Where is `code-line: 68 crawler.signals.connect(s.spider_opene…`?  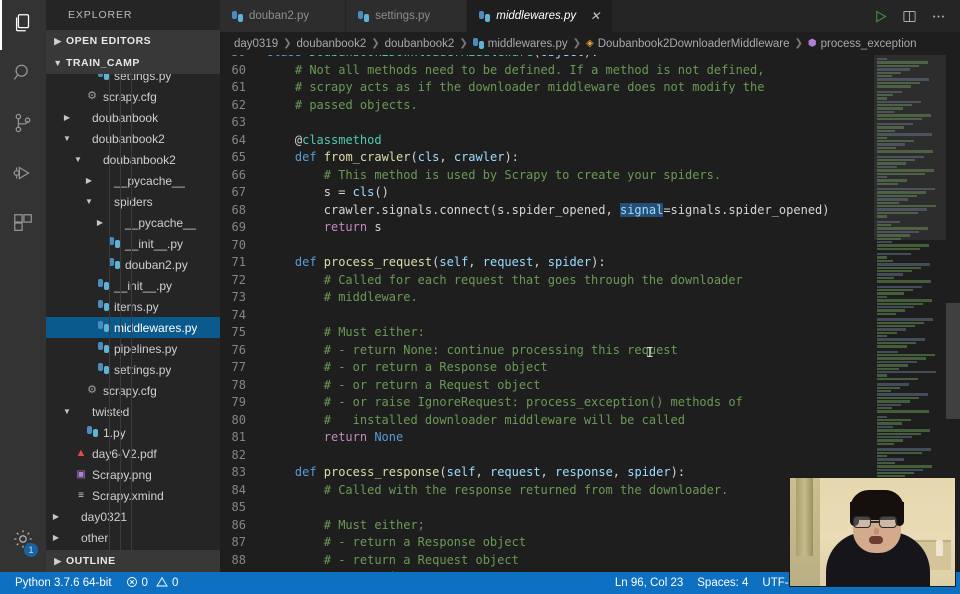 code-line: 68 crawler.signals.connect(s.spider_opene… is located at coordinates (590, 211).